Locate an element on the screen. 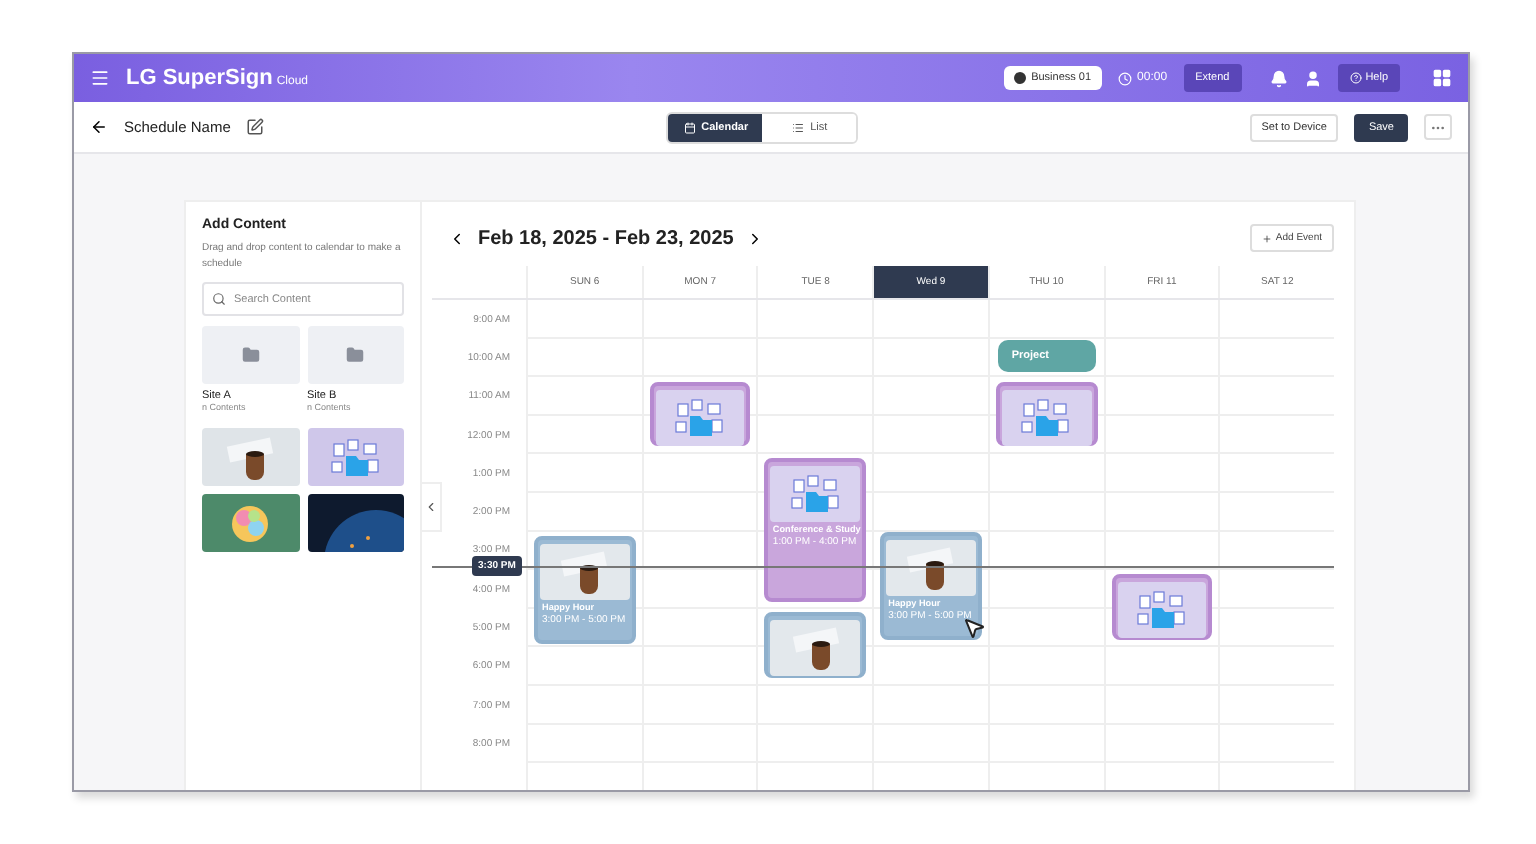 Image resolution: width=1536 pixels, height=844 pixels. edit-icon is located at coordinates (255, 127).